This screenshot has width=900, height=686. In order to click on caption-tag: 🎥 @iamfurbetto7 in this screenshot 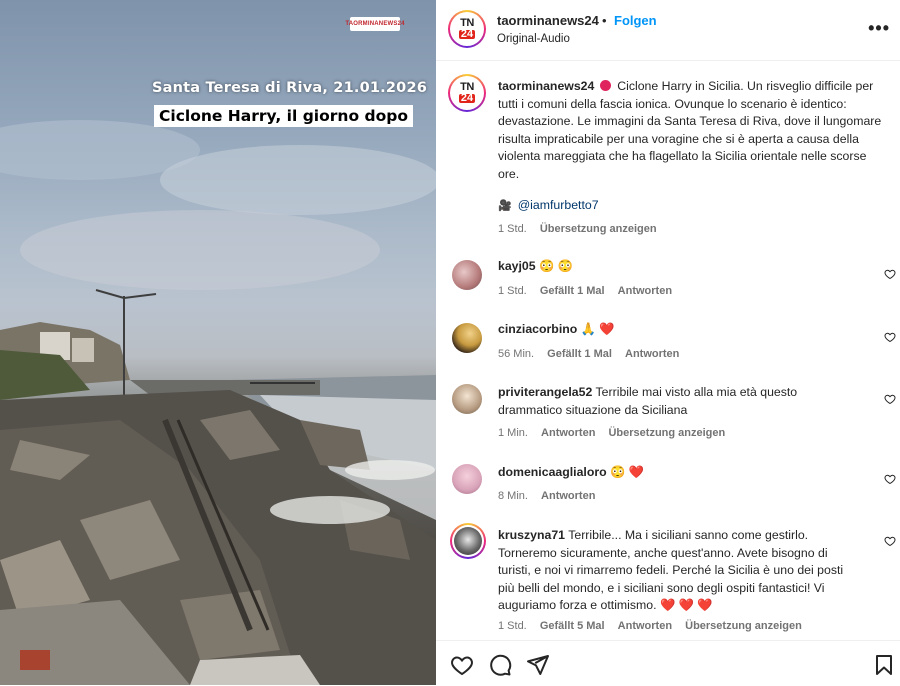, I will do `click(548, 205)`.